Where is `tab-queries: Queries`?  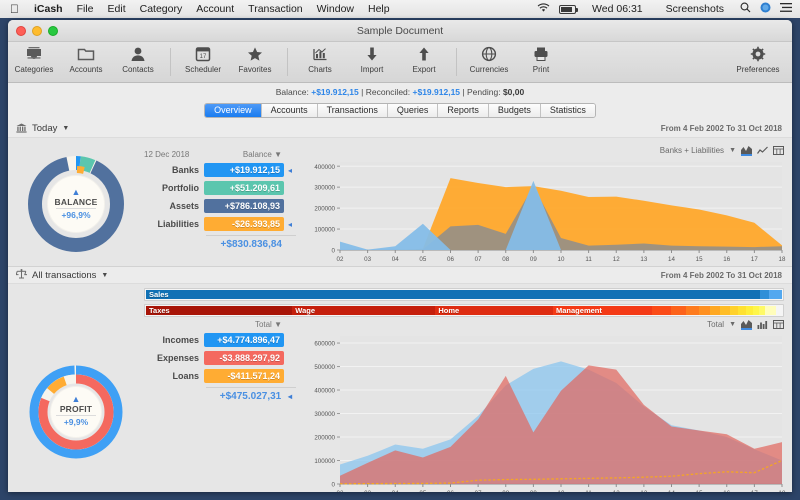
tab-queries: Queries is located at coordinates (413, 110).